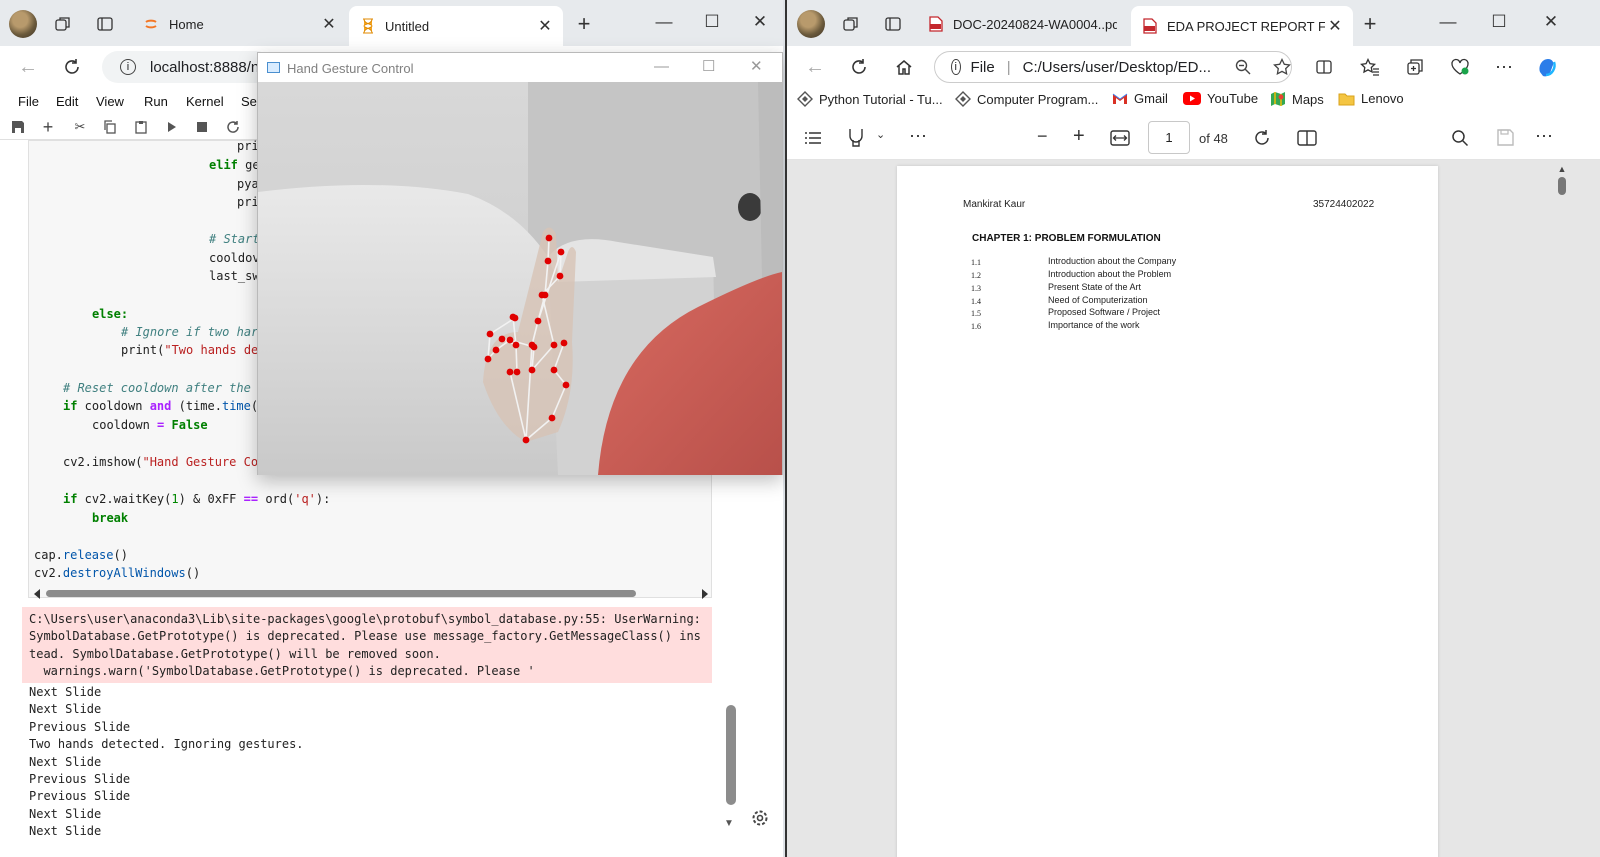 The image size is (1600, 857). I want to click on menu-edit: Edit, so click(67, 101).